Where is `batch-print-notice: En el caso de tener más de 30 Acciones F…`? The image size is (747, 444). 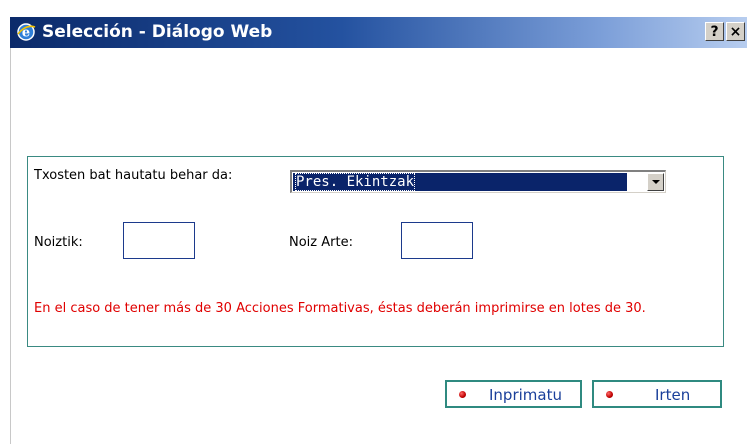 batch-print-notice: En el caso de tener más de 30 Acciones F… is located at coordinates (340, 308).